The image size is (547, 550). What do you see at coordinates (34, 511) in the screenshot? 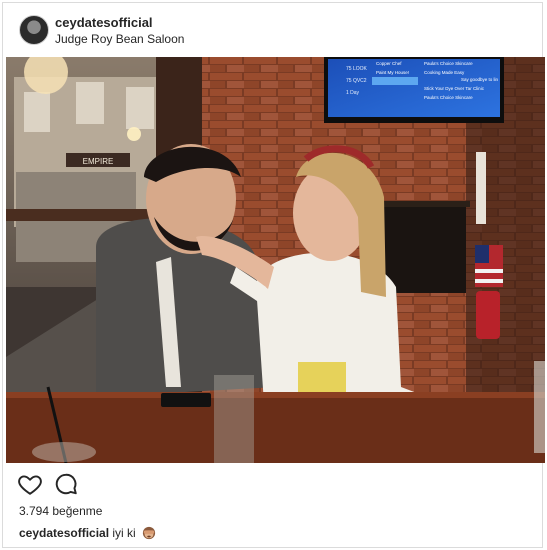
I see `likes-number: 3.794` at bounding box center [34, 511].